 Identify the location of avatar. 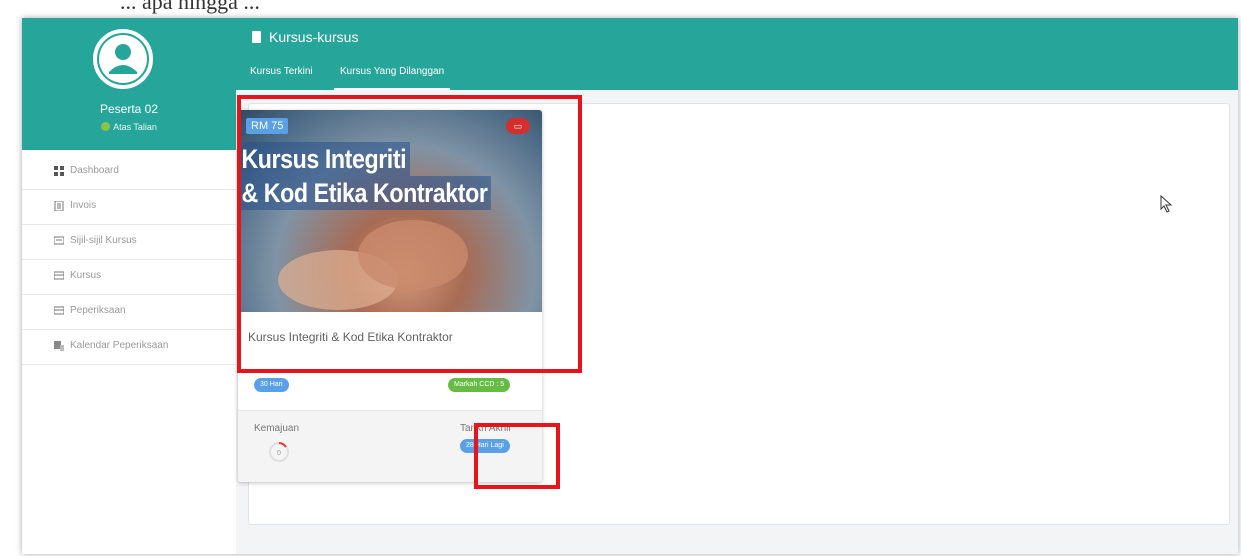
(123, 59).